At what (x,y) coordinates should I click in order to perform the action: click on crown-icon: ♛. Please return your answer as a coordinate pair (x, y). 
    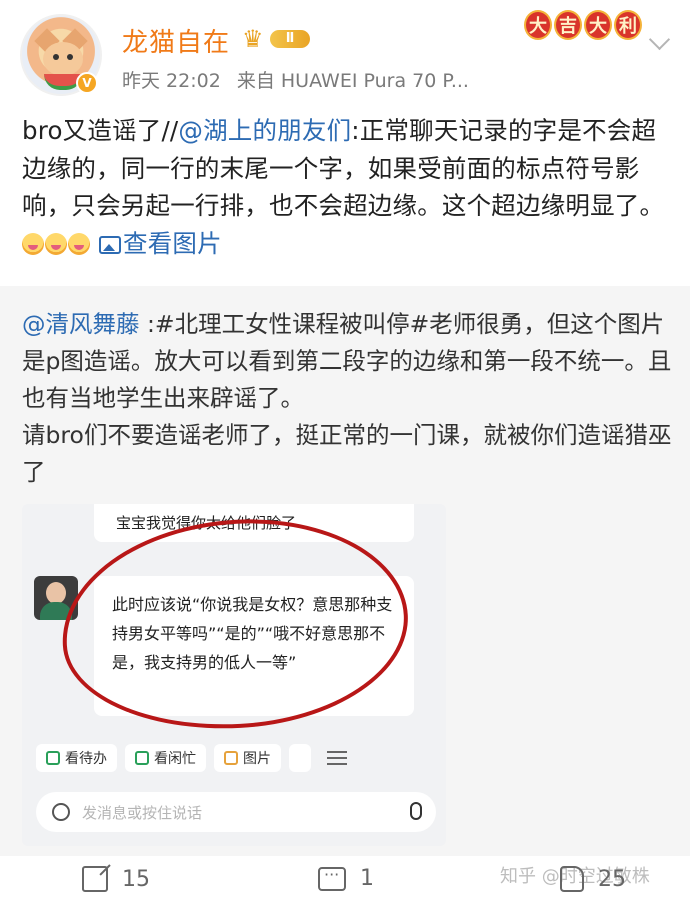
    Looking at the image, I should click on (253, 39).